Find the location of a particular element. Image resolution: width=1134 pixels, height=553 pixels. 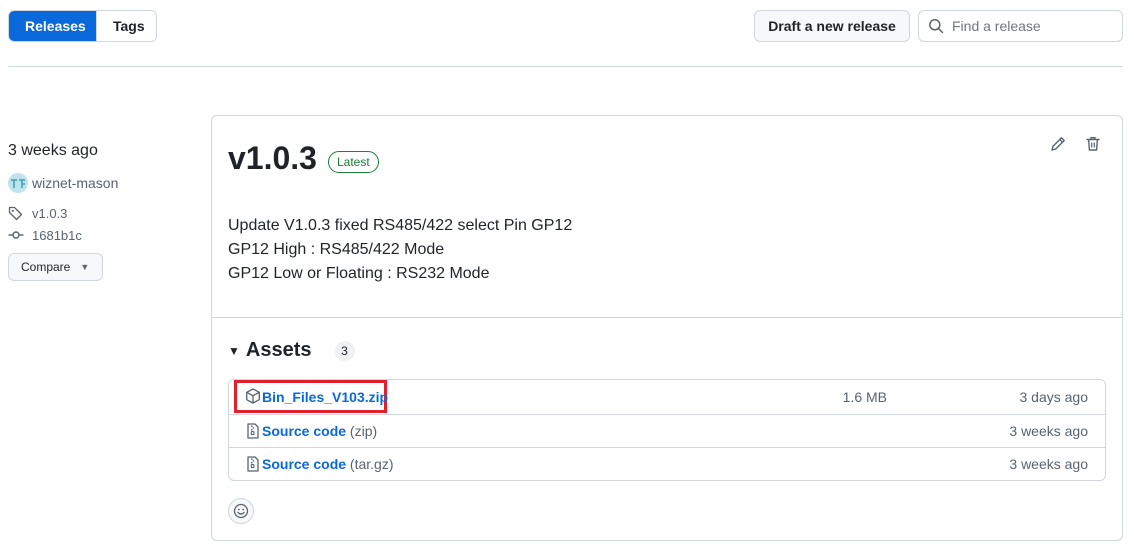

asset-link: Source code (zip) is located at coordinates (319, 431).